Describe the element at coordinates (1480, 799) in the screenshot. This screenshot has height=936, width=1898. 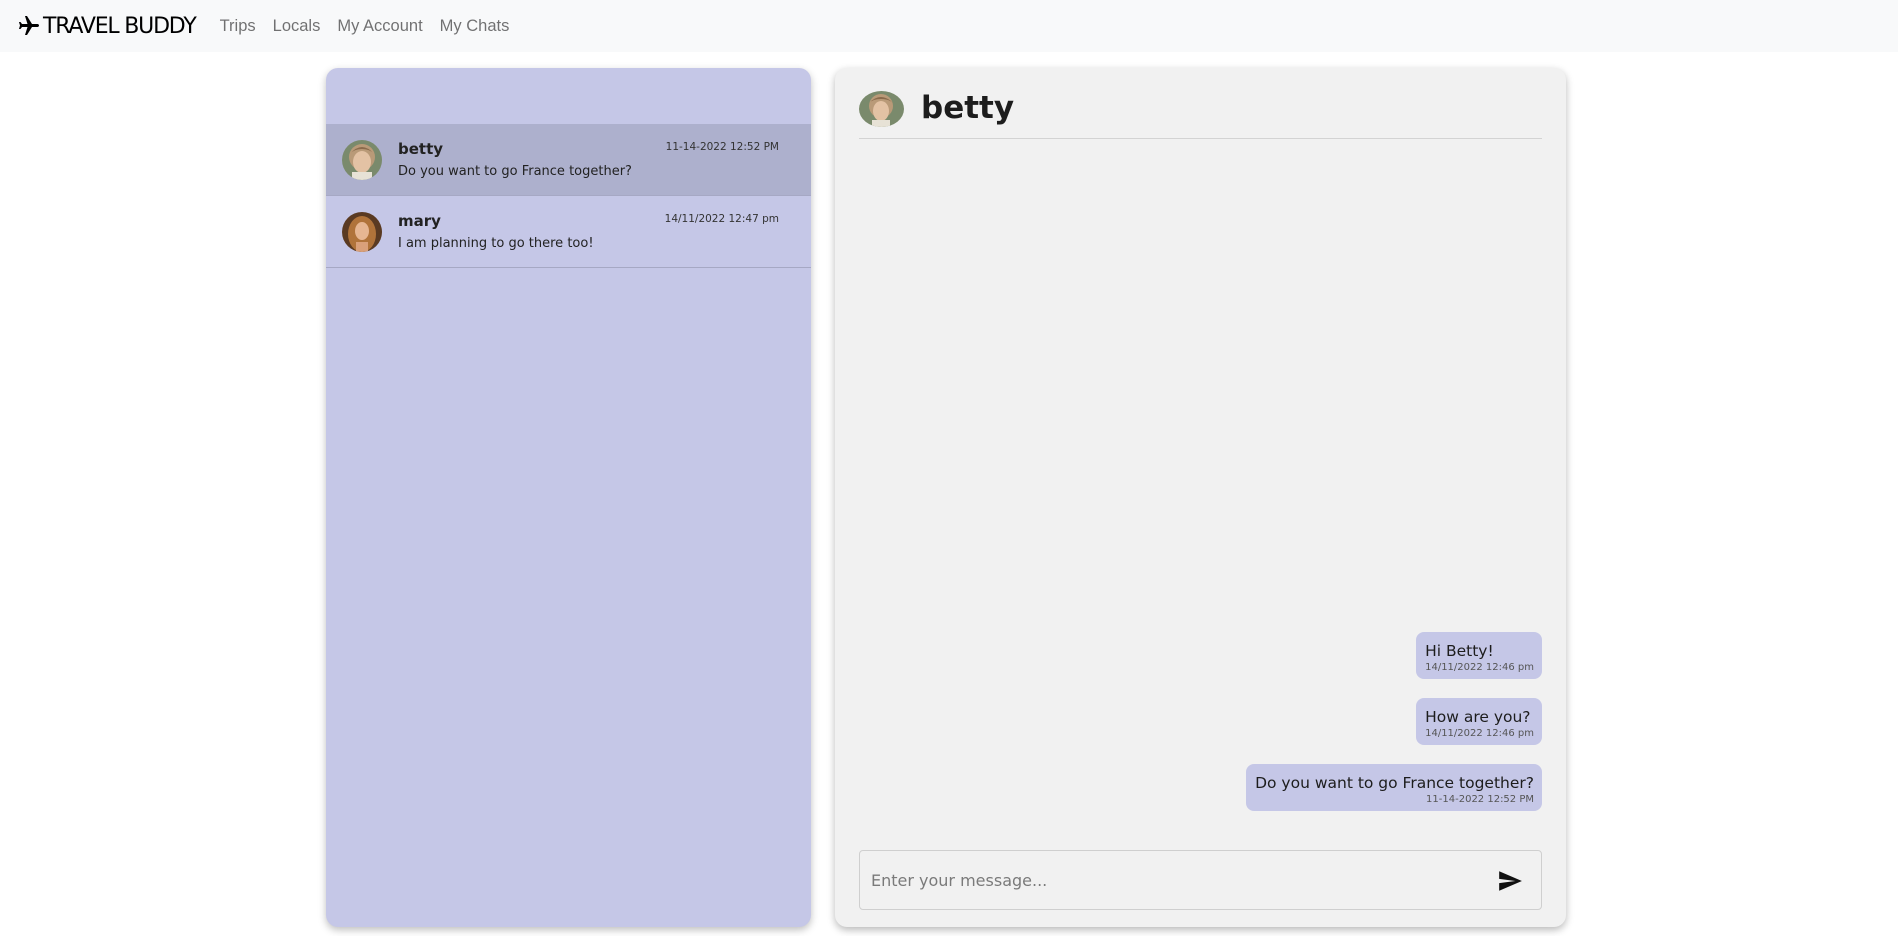
I see `message-timestamp: 11-14-2022 12:52 PM` at that location.